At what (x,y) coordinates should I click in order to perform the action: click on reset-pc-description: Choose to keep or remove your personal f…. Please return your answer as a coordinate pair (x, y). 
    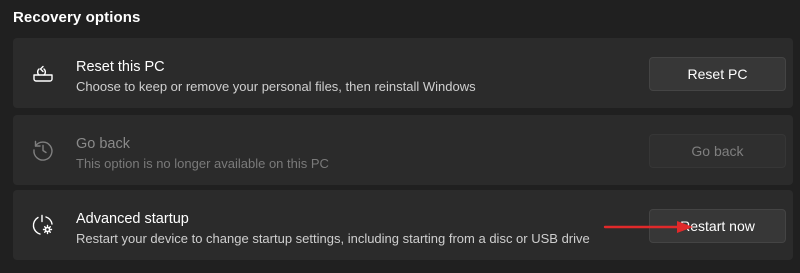
    Looking at the image, I should click on (276, 86).